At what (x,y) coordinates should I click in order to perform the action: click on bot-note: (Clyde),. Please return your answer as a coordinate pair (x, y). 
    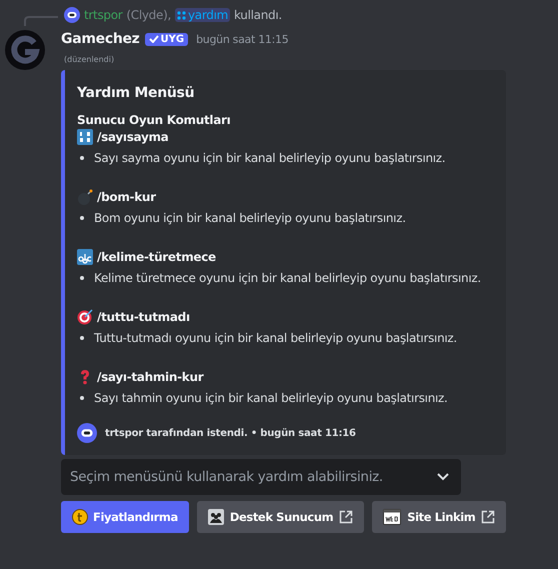
    Looking at the image, I should click on (148, 15).